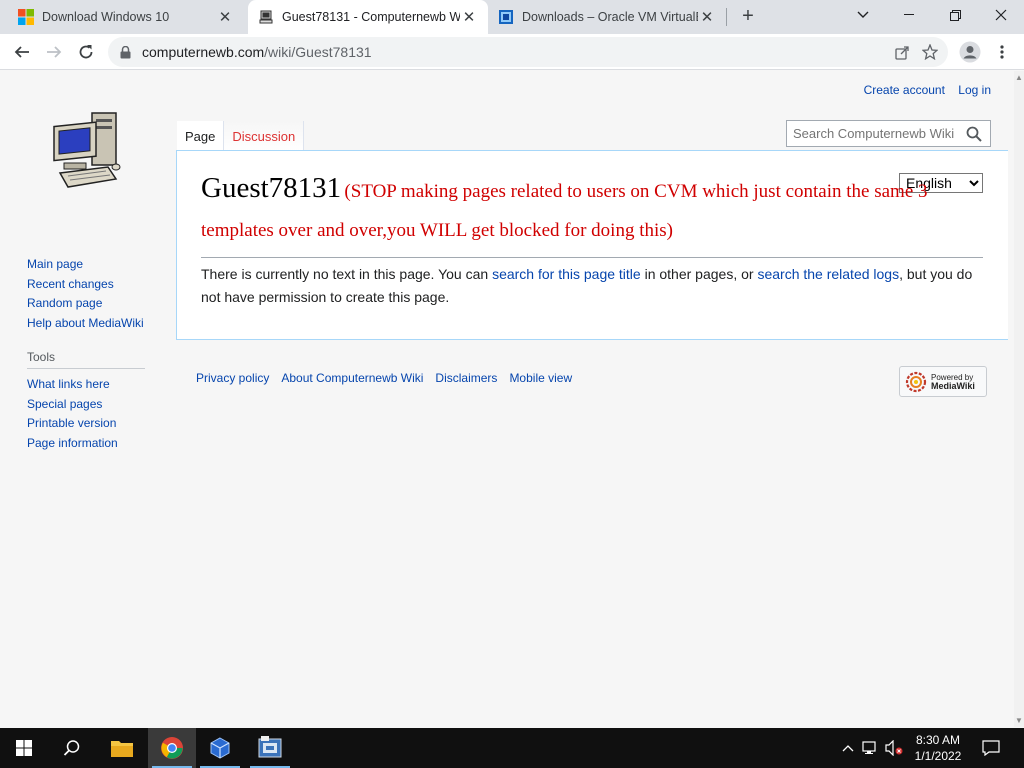 The image size is (1024, 768). Describe the element at coordinates (126, 52) in the screenshot. I see `lock-icon` at that location.